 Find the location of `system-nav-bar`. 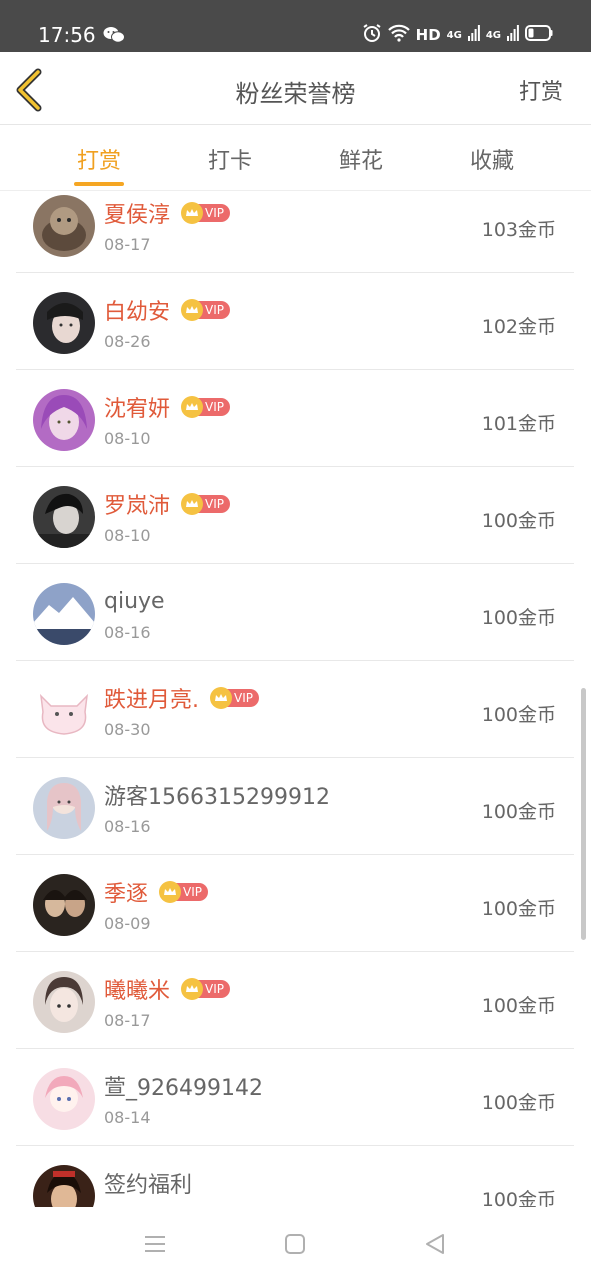

system-nav-bar is located at coordinates (295, 1243).